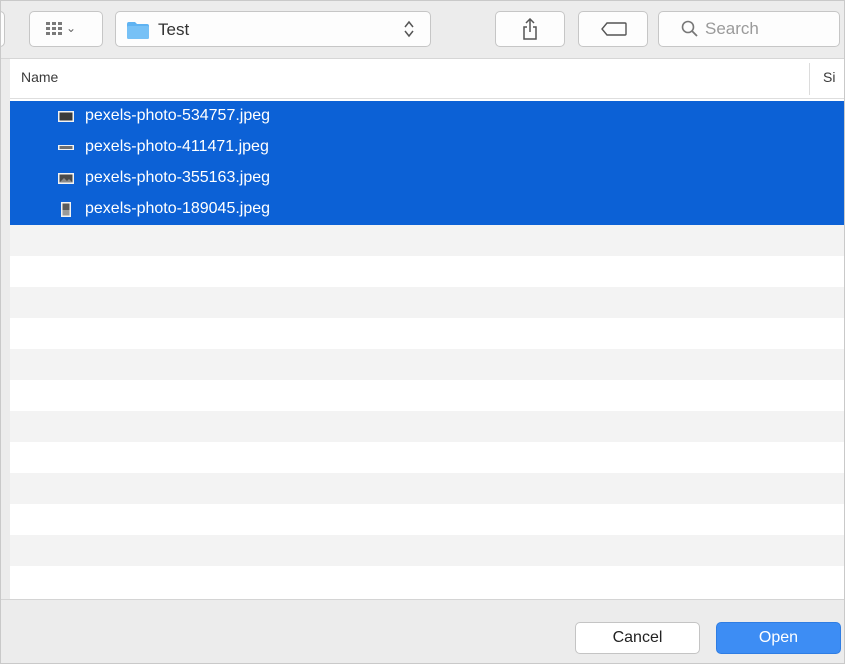  What do you see at coordinates (427, 79) in the screenshot?
I see `column-header: Name Si` at bounding box center [427, 79].